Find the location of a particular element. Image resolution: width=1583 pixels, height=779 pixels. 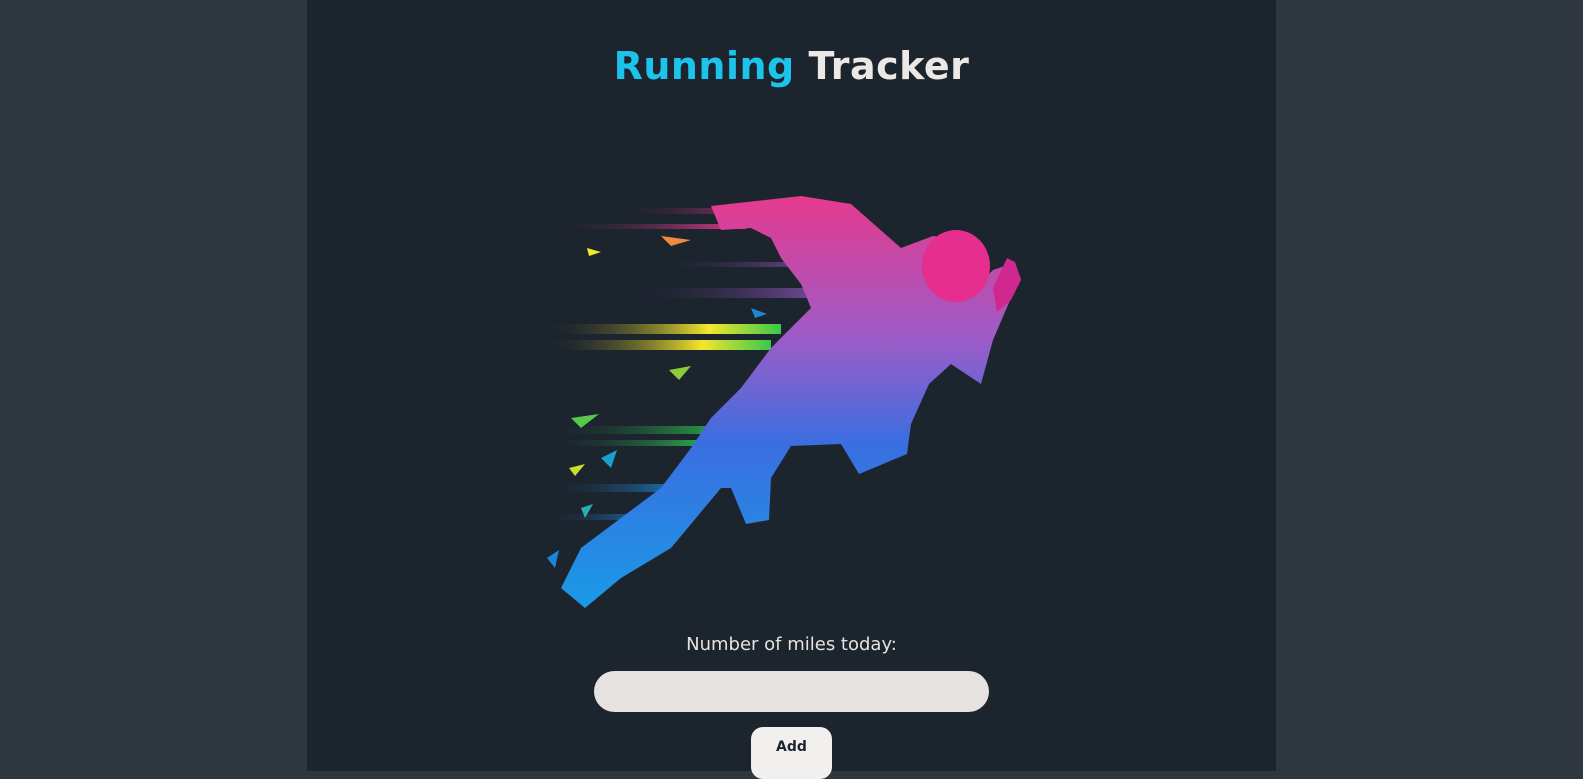

add-button: Add is located at coordinates (791, 753).